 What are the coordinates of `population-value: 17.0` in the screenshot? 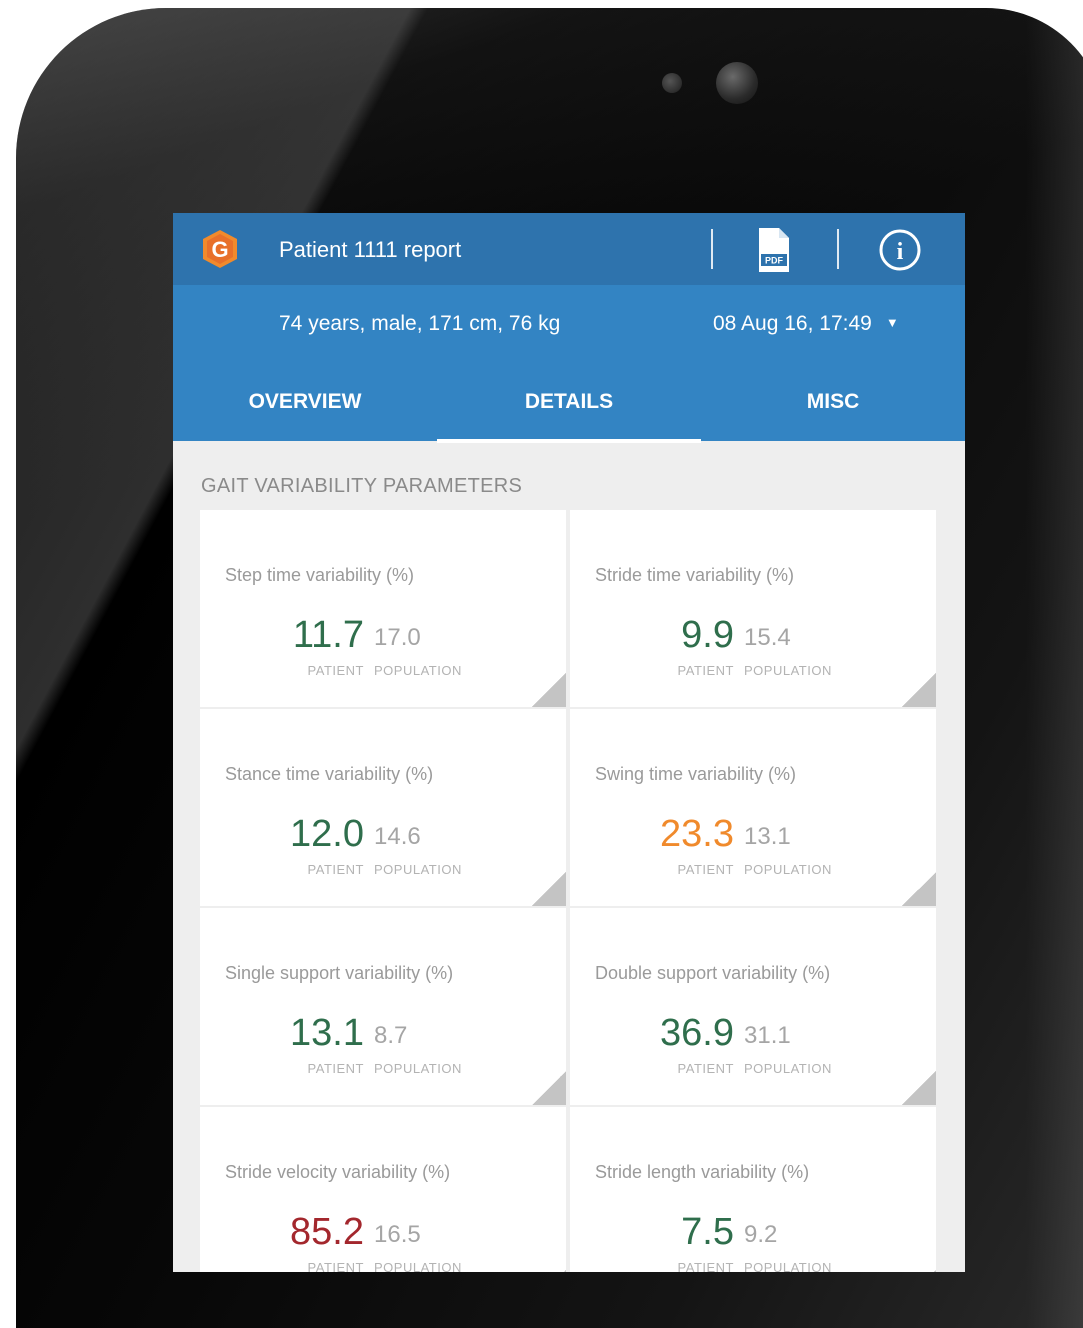 It's located at (397, 637).